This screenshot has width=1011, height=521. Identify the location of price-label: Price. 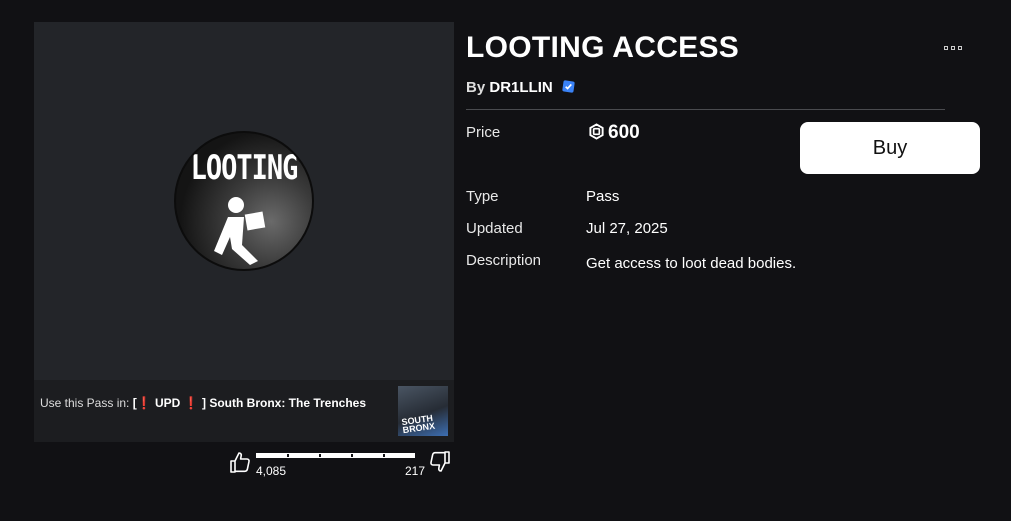
(483, 132).